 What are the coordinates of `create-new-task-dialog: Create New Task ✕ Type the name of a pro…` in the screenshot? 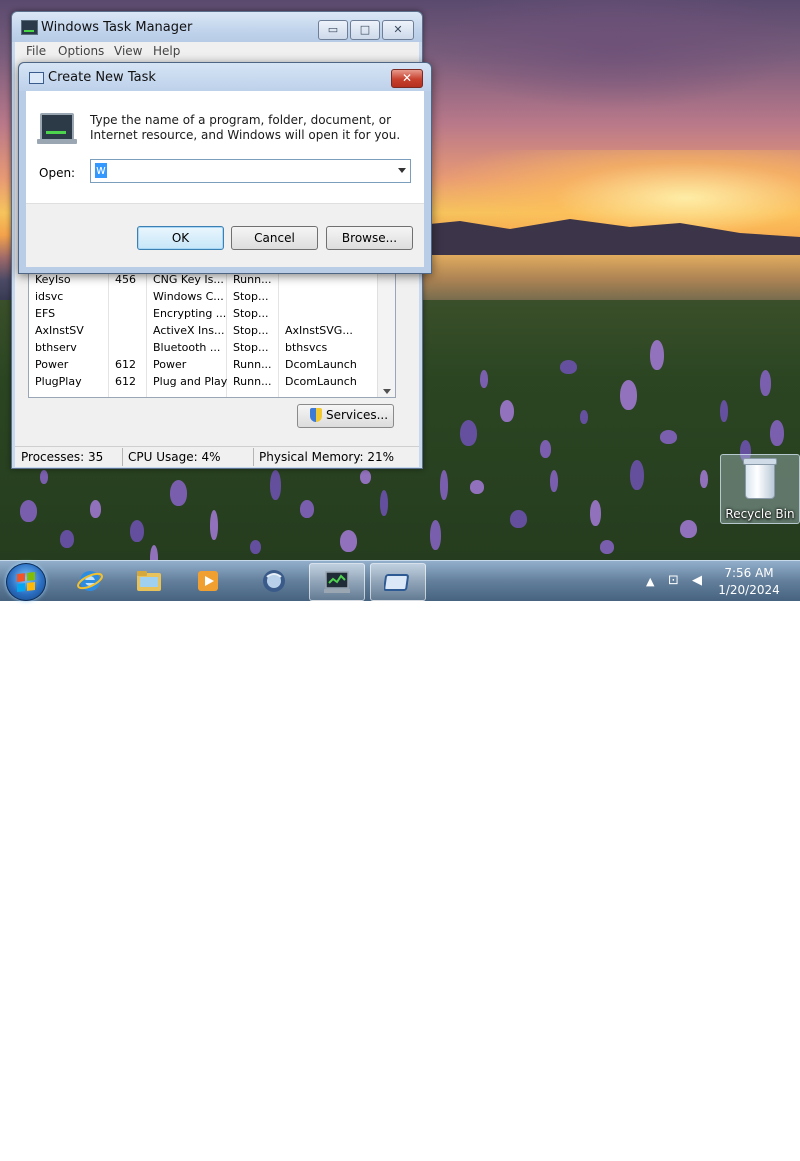 It's located at (225, 168).